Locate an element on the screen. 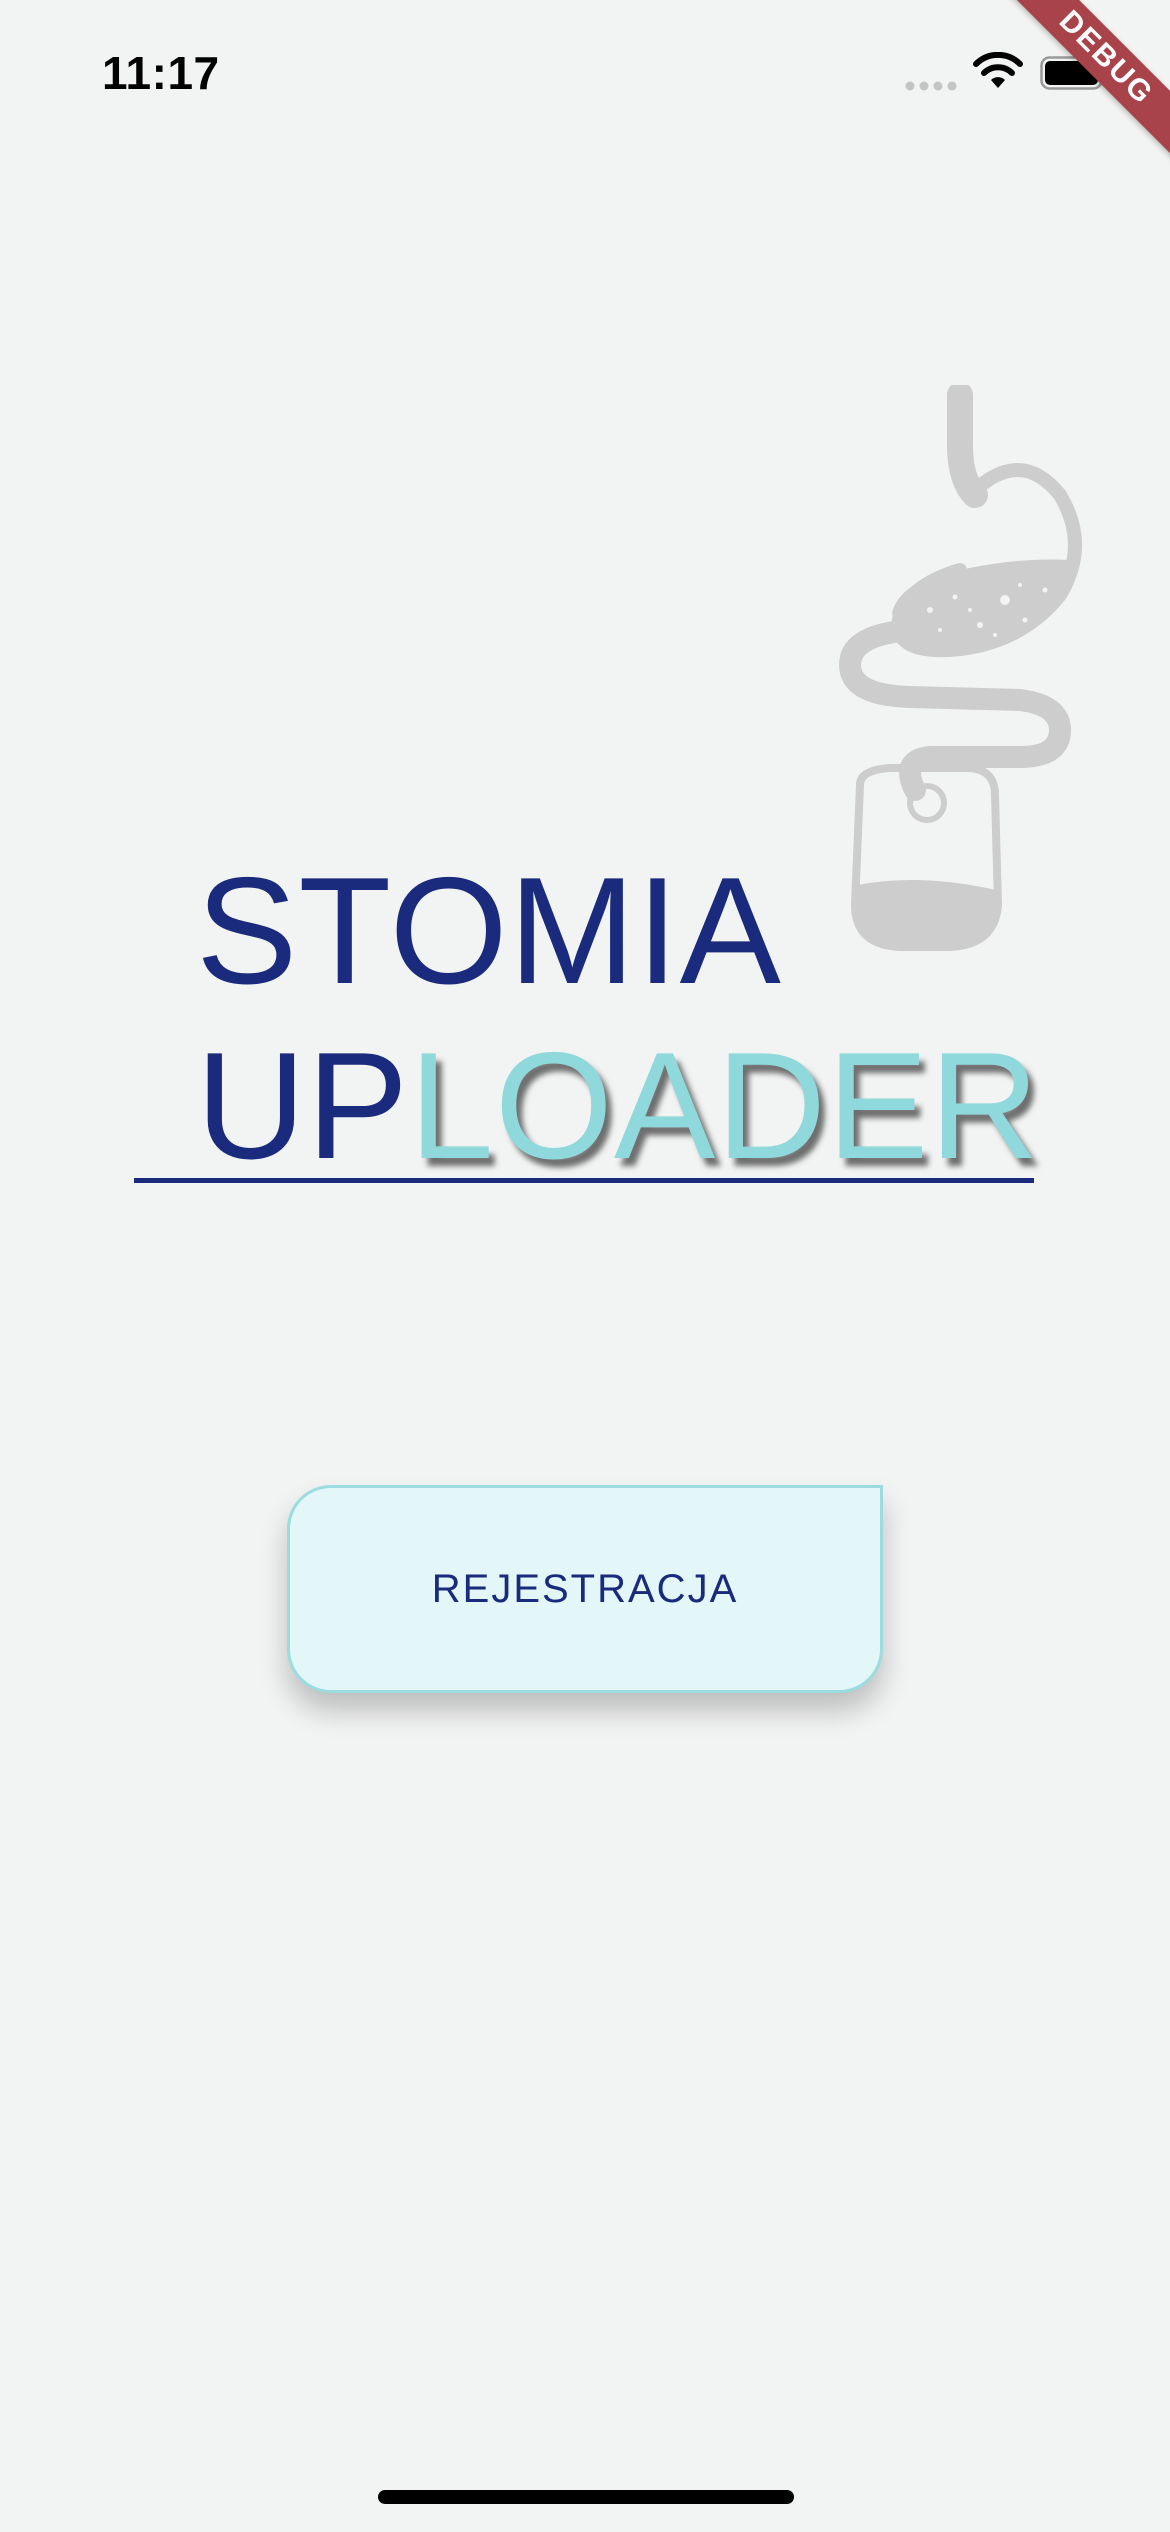 The width and height of the screenshot is (1170, 2532). register-button: REJESTRACJA is located at coordinates (585, 1589).